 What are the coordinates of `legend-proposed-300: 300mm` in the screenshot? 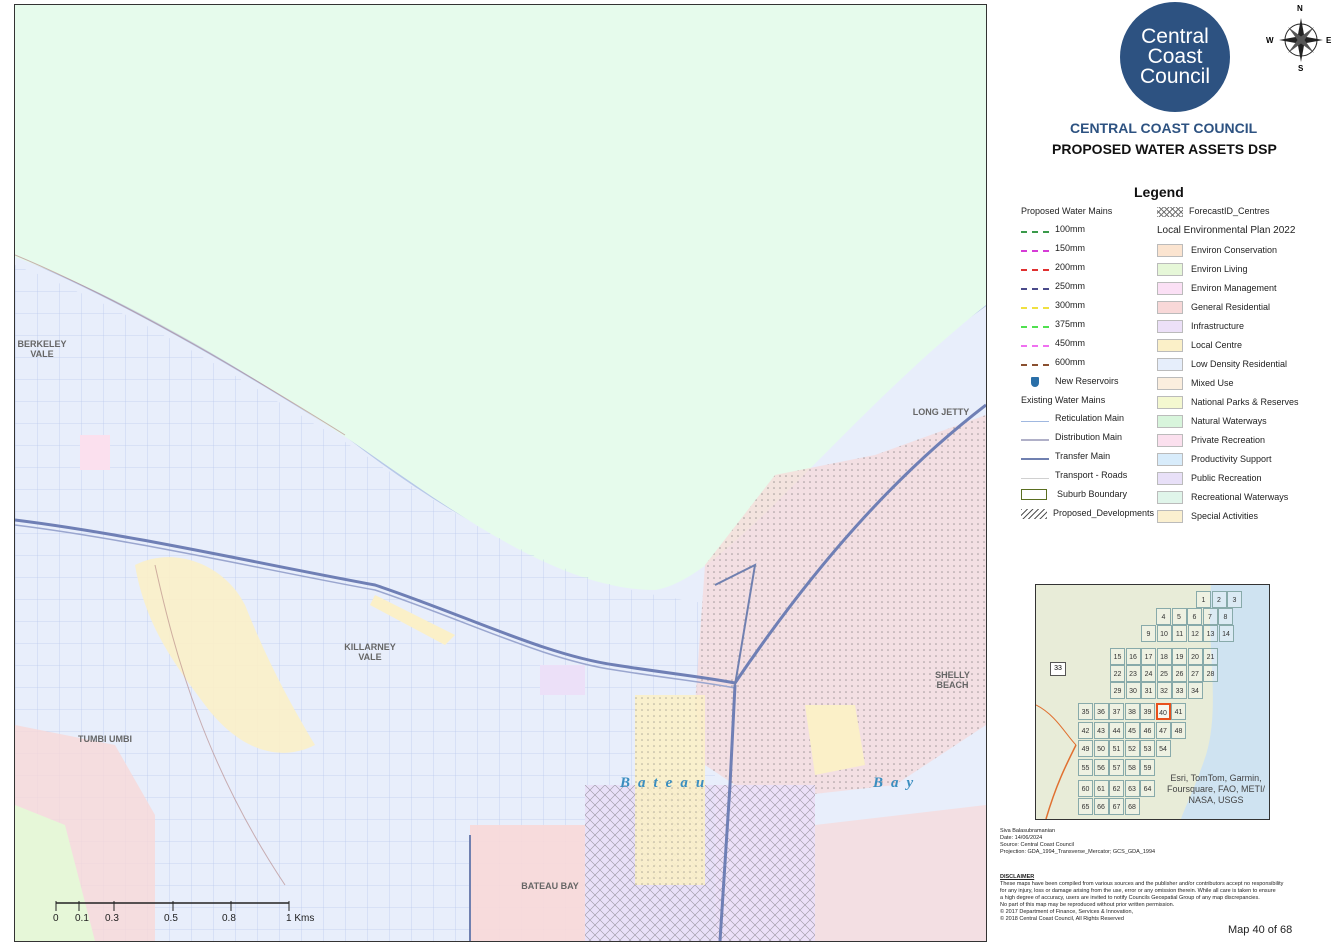 It's located at (1053, 305).